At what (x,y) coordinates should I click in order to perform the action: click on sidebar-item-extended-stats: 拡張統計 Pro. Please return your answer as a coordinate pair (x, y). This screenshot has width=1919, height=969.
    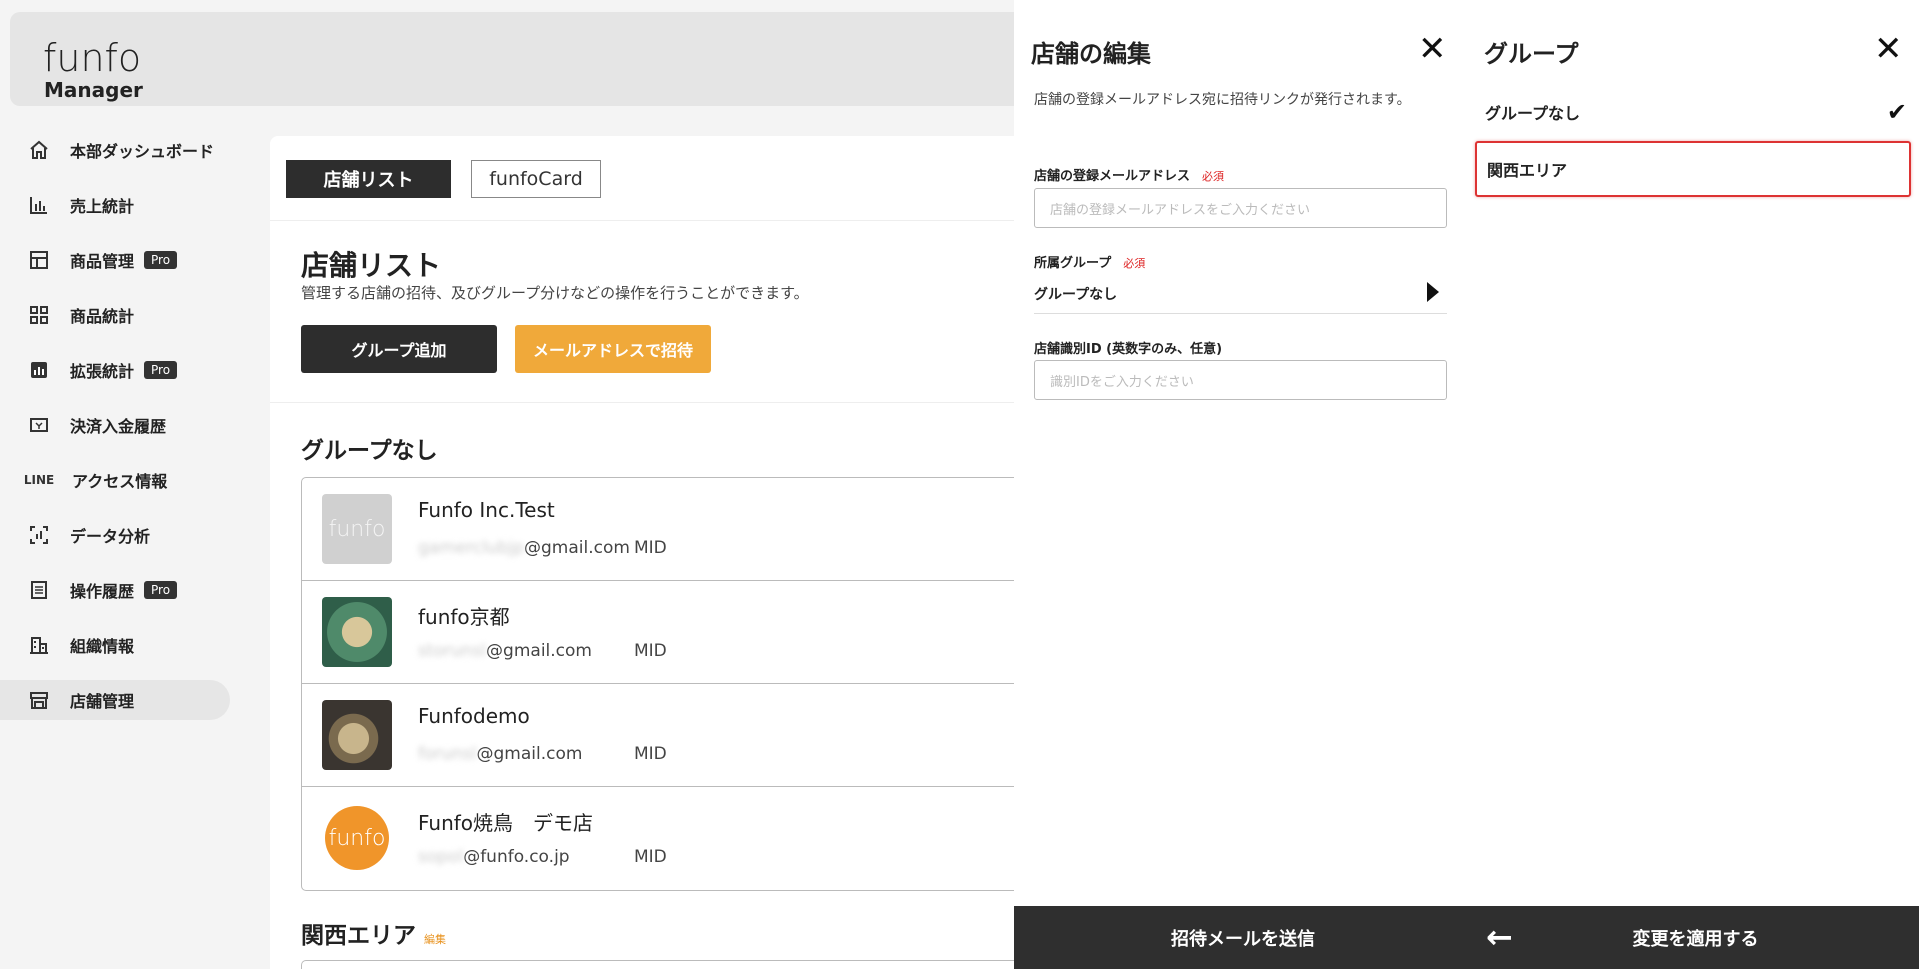
    Looking at the image, I should click on (115, 370).